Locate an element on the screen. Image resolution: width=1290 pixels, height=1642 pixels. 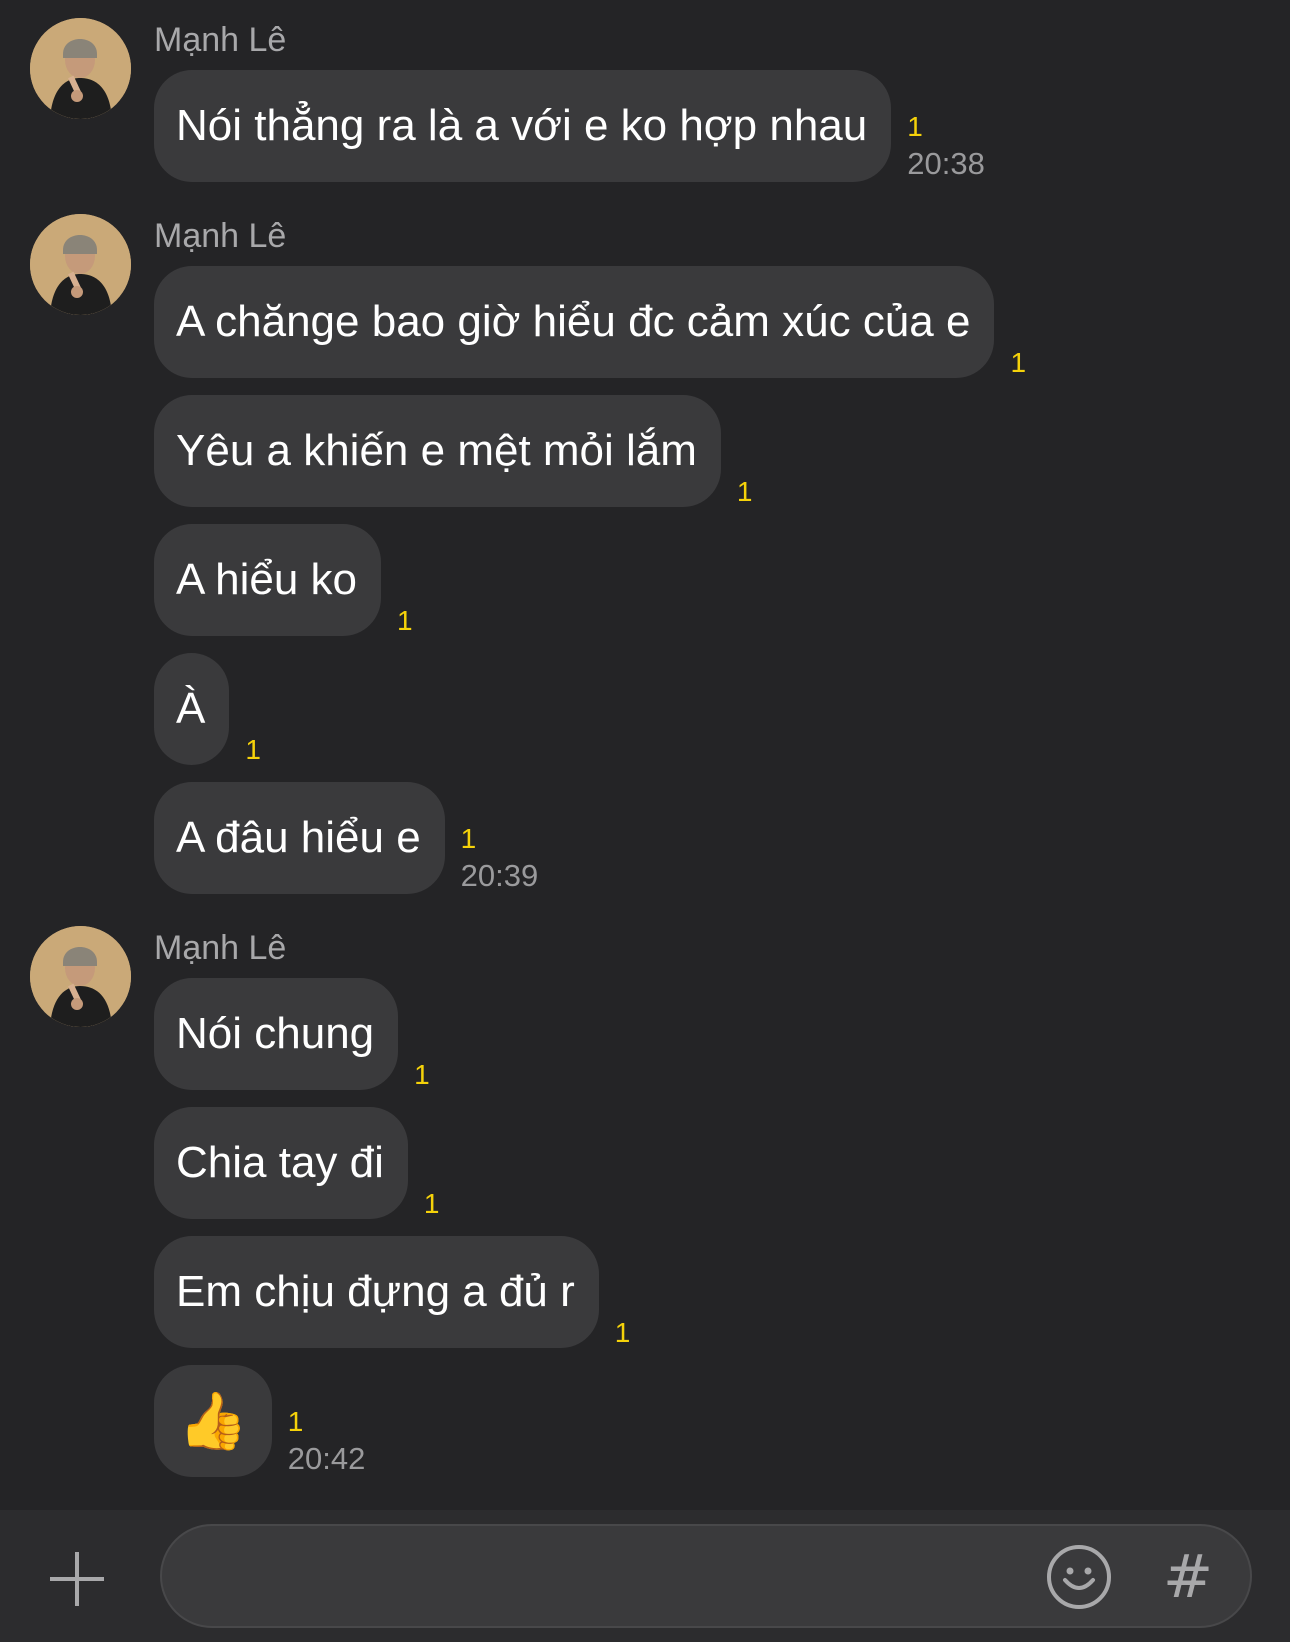
message-text: À is located at coordinates (191, 708).